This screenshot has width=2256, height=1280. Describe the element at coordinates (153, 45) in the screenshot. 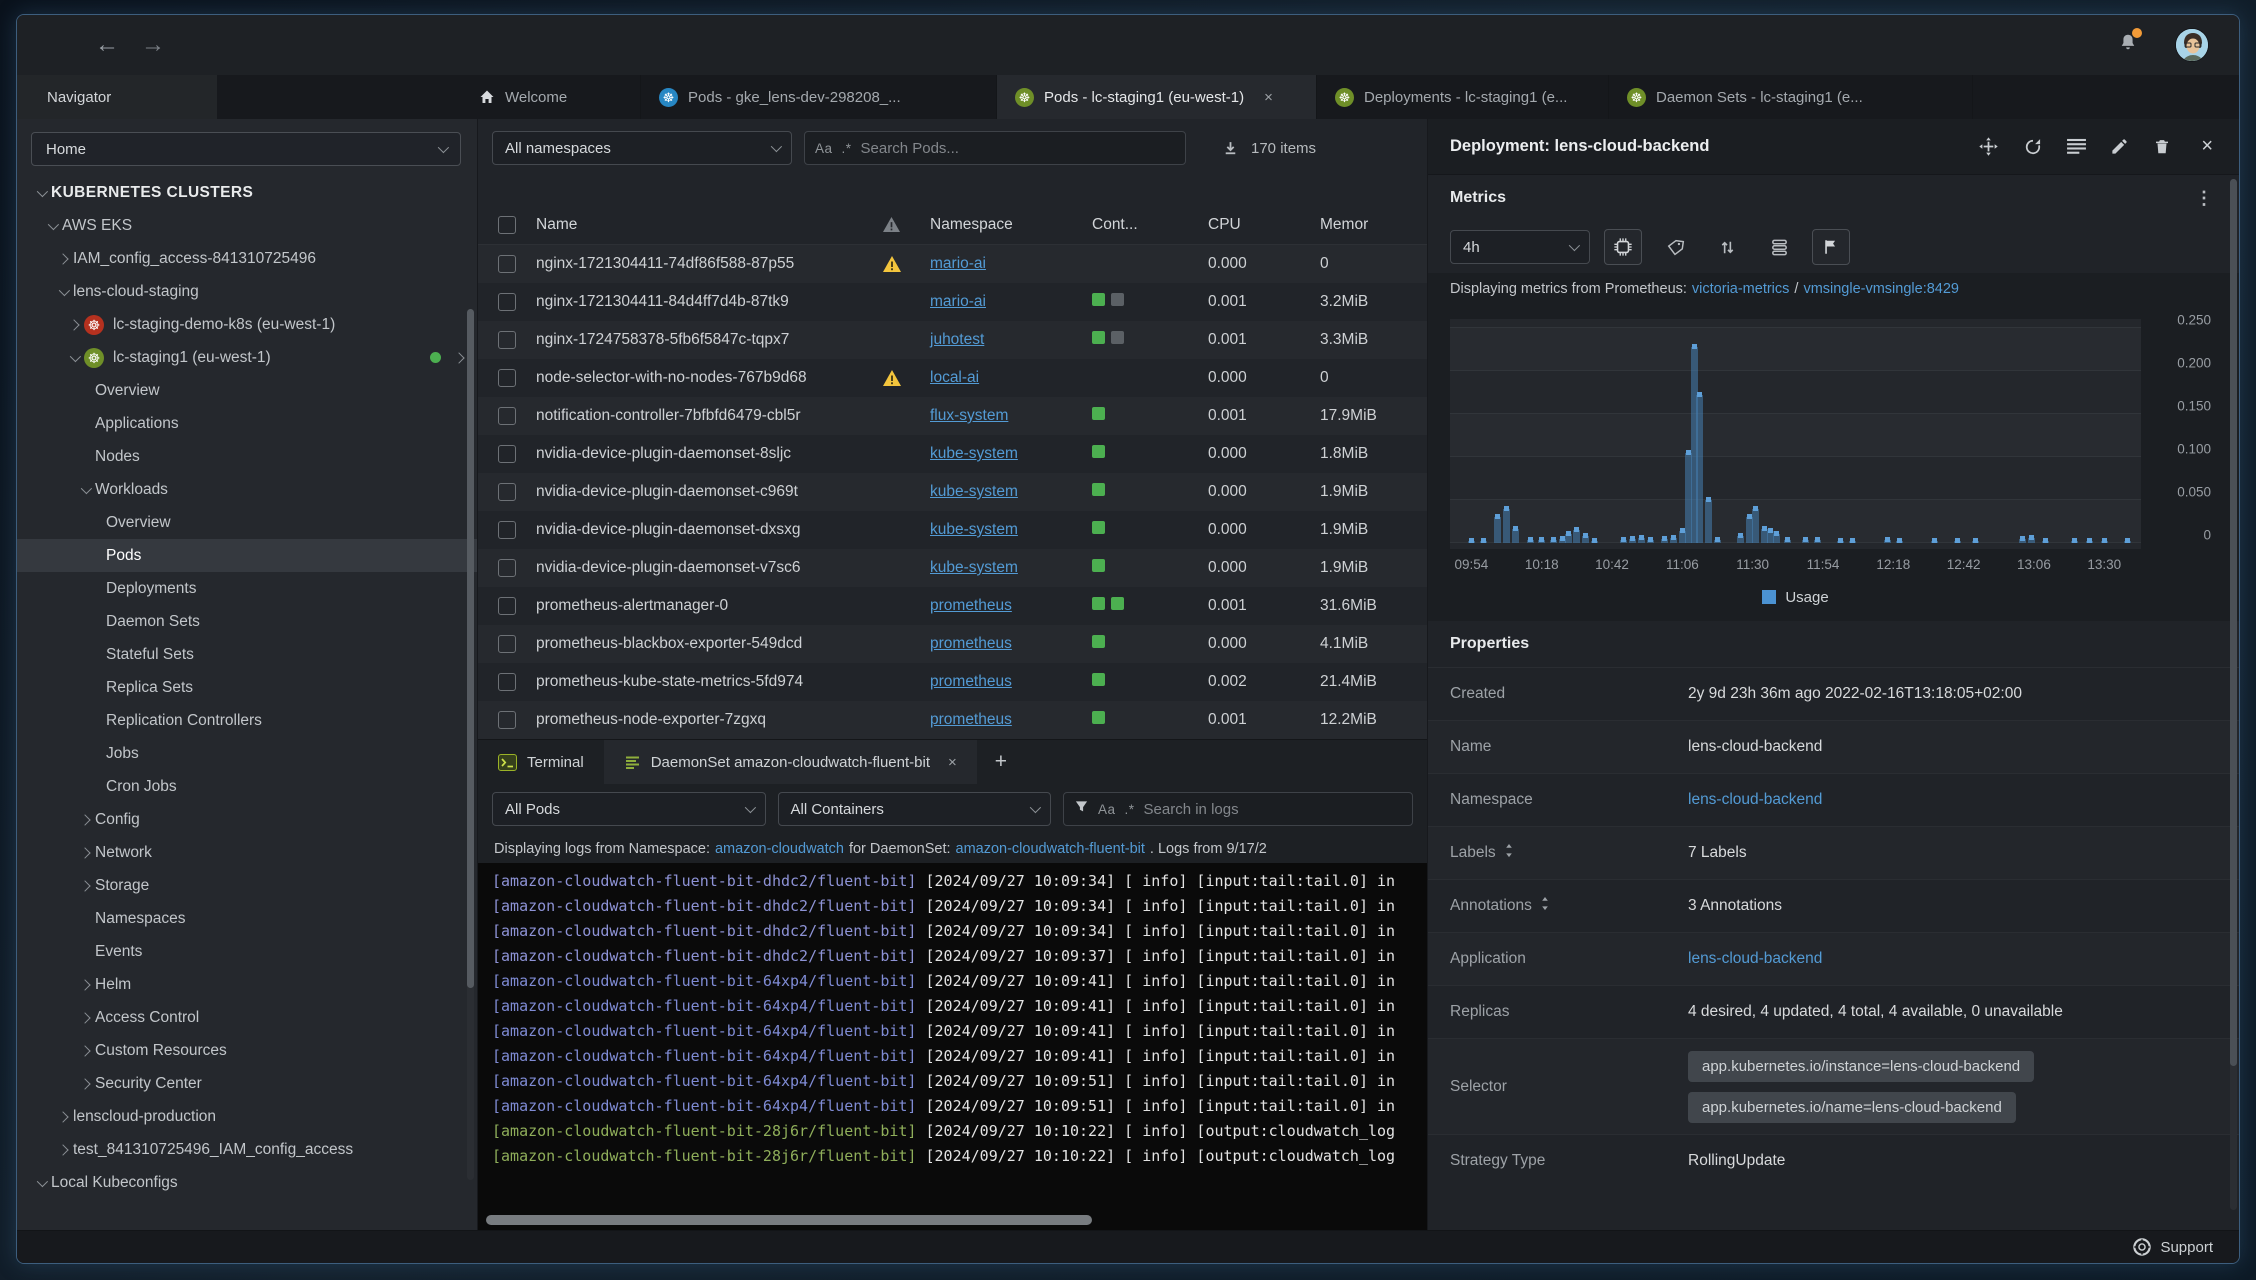

I see `forward-arrow-icon: →` at that location.